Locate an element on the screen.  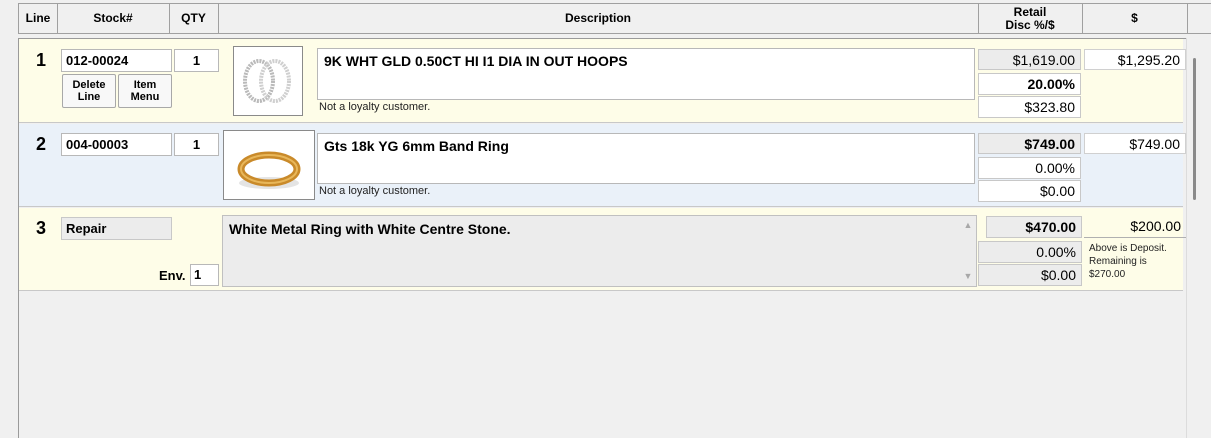
header-qty: QTY is located at coordinates (194, 18).